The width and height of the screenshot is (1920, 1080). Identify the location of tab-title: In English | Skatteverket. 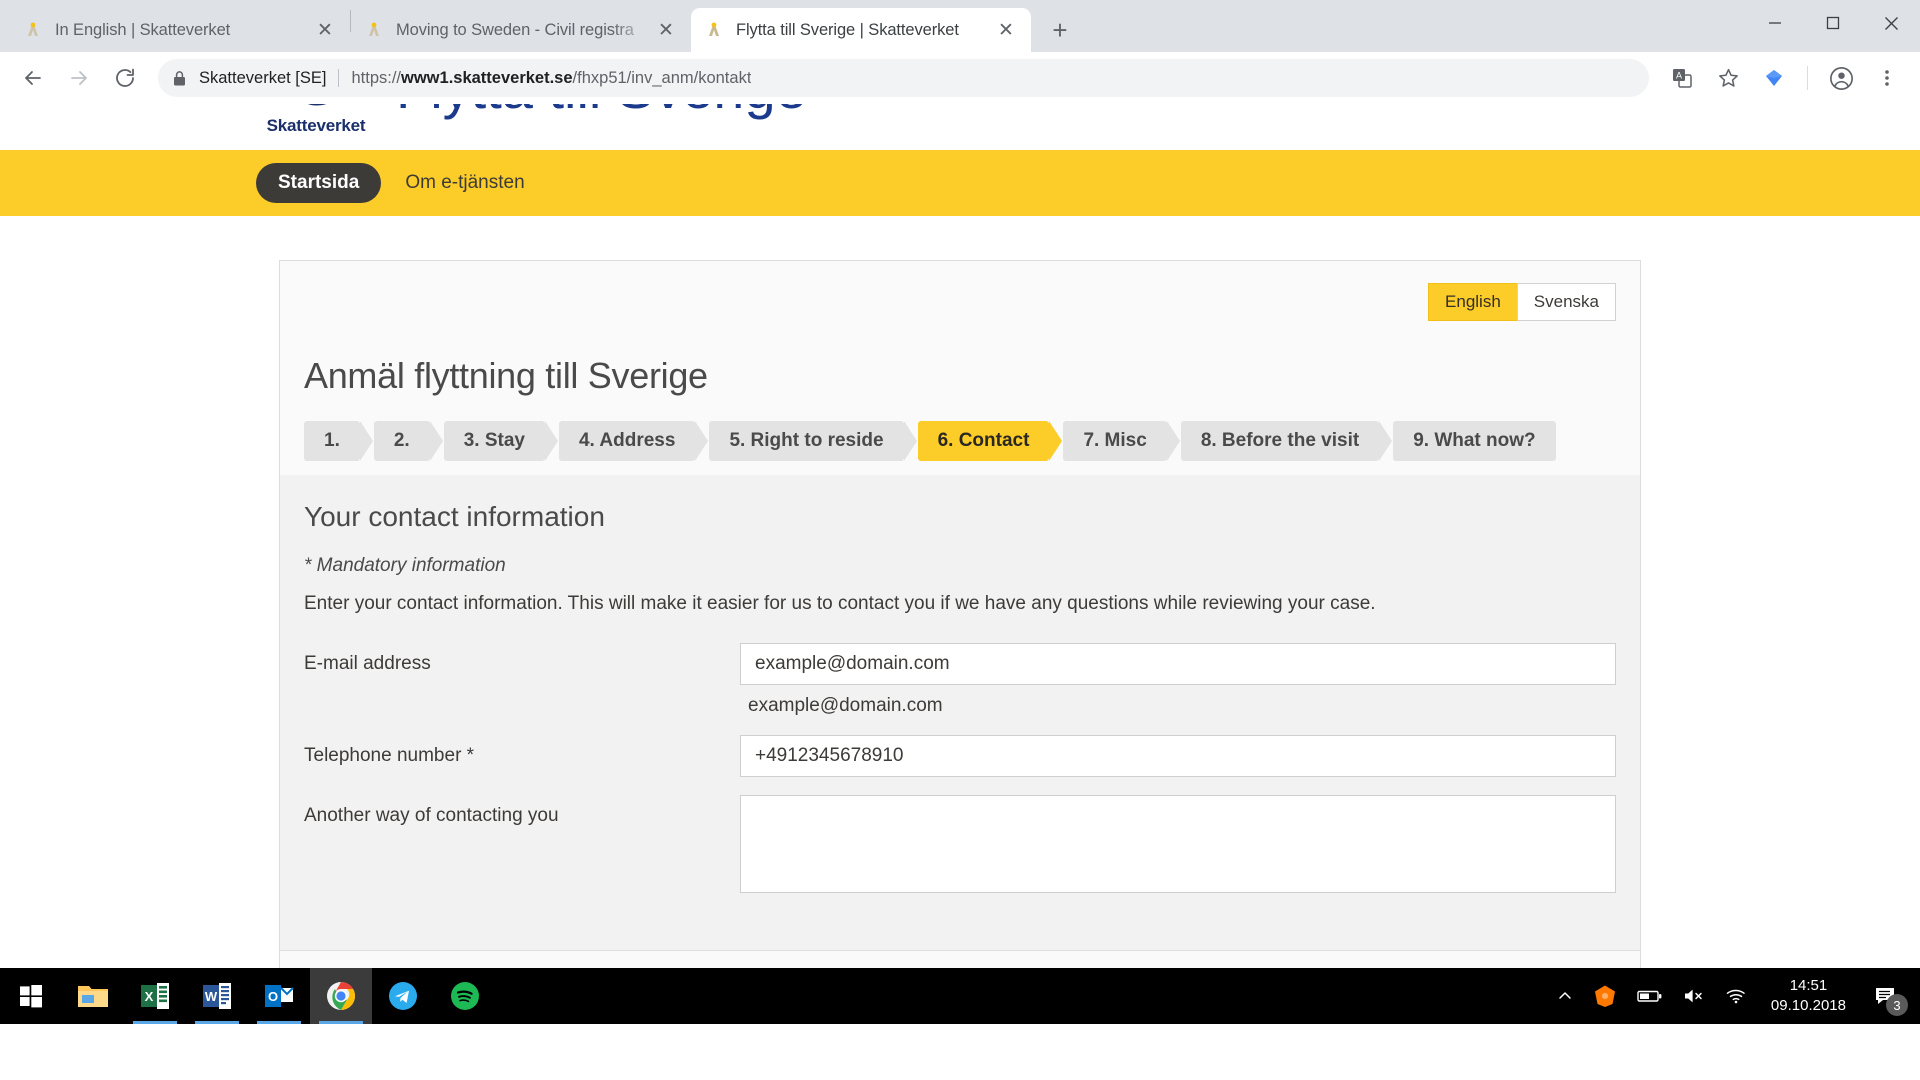
(143, 29).